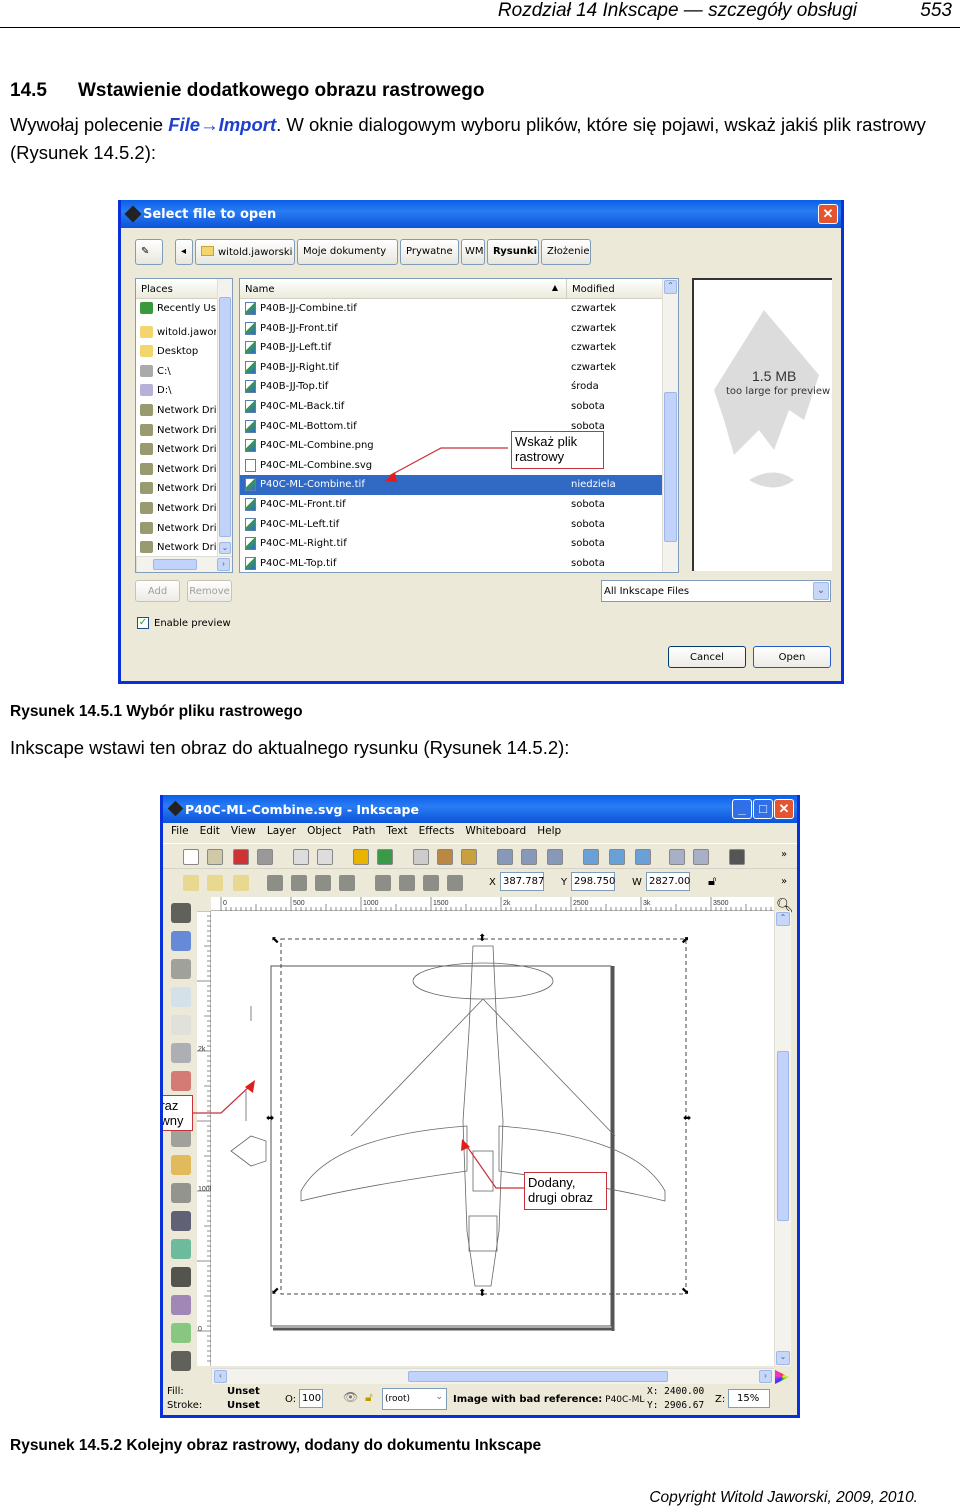 The image size is (960, 1511). Describe the element at coordinates (783, 1497) in the screenshot. I see `copyright: Copyright Witold Jaworski, 2009, 2010.` at that location.